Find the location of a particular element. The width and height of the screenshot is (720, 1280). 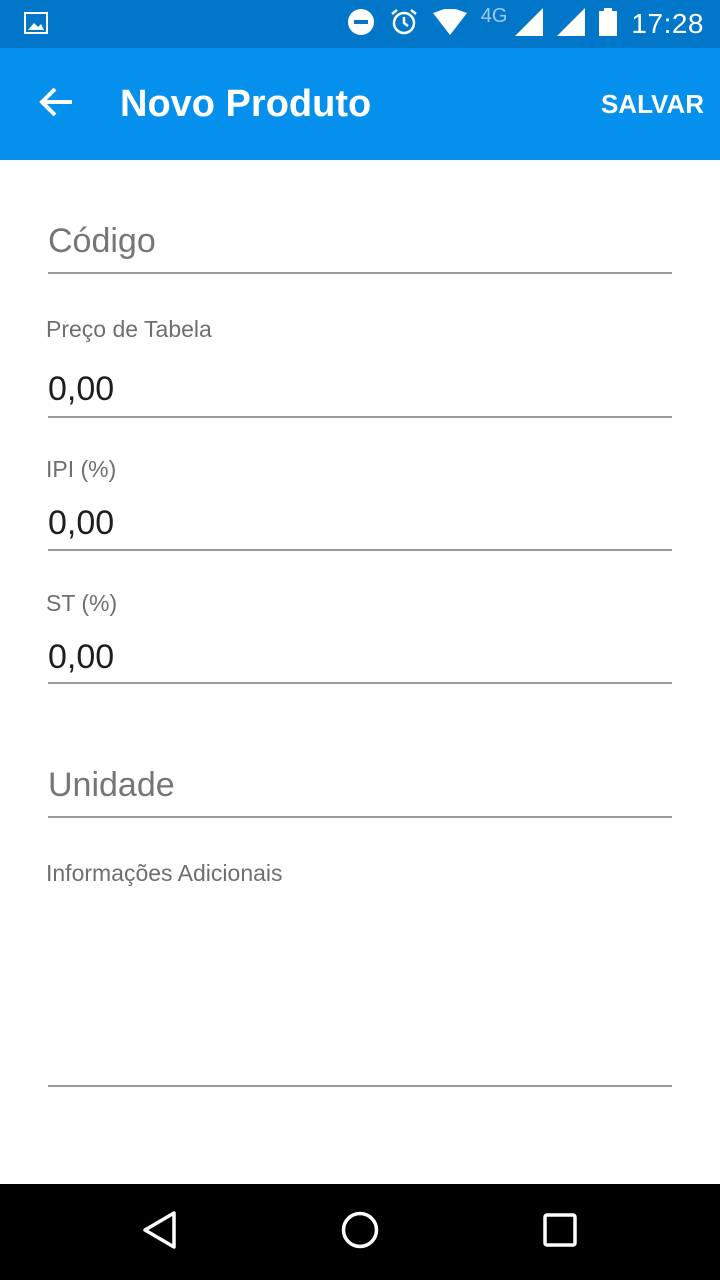

st-value: 0,00 is located at coordinates (81, 657).